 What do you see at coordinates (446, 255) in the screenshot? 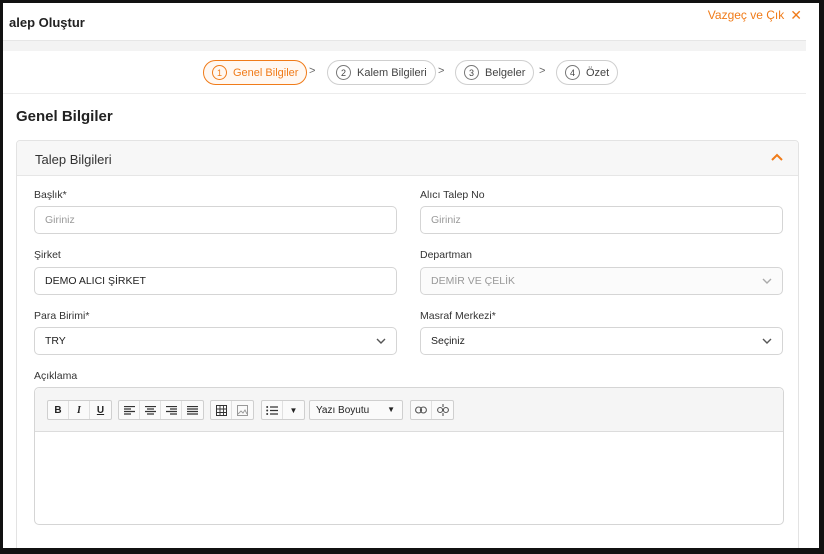
I see `departman-label: Departman` at bounding box center [446, 255].